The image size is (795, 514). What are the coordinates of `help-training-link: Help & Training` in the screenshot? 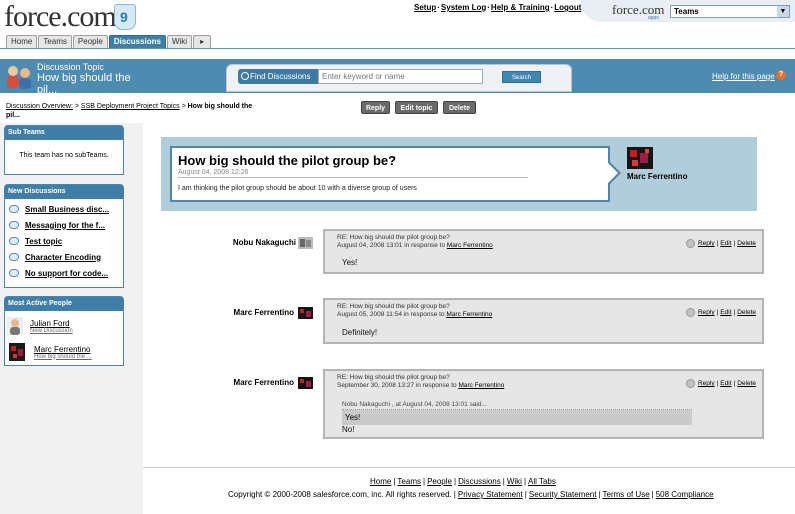 It's located at (520, 7).